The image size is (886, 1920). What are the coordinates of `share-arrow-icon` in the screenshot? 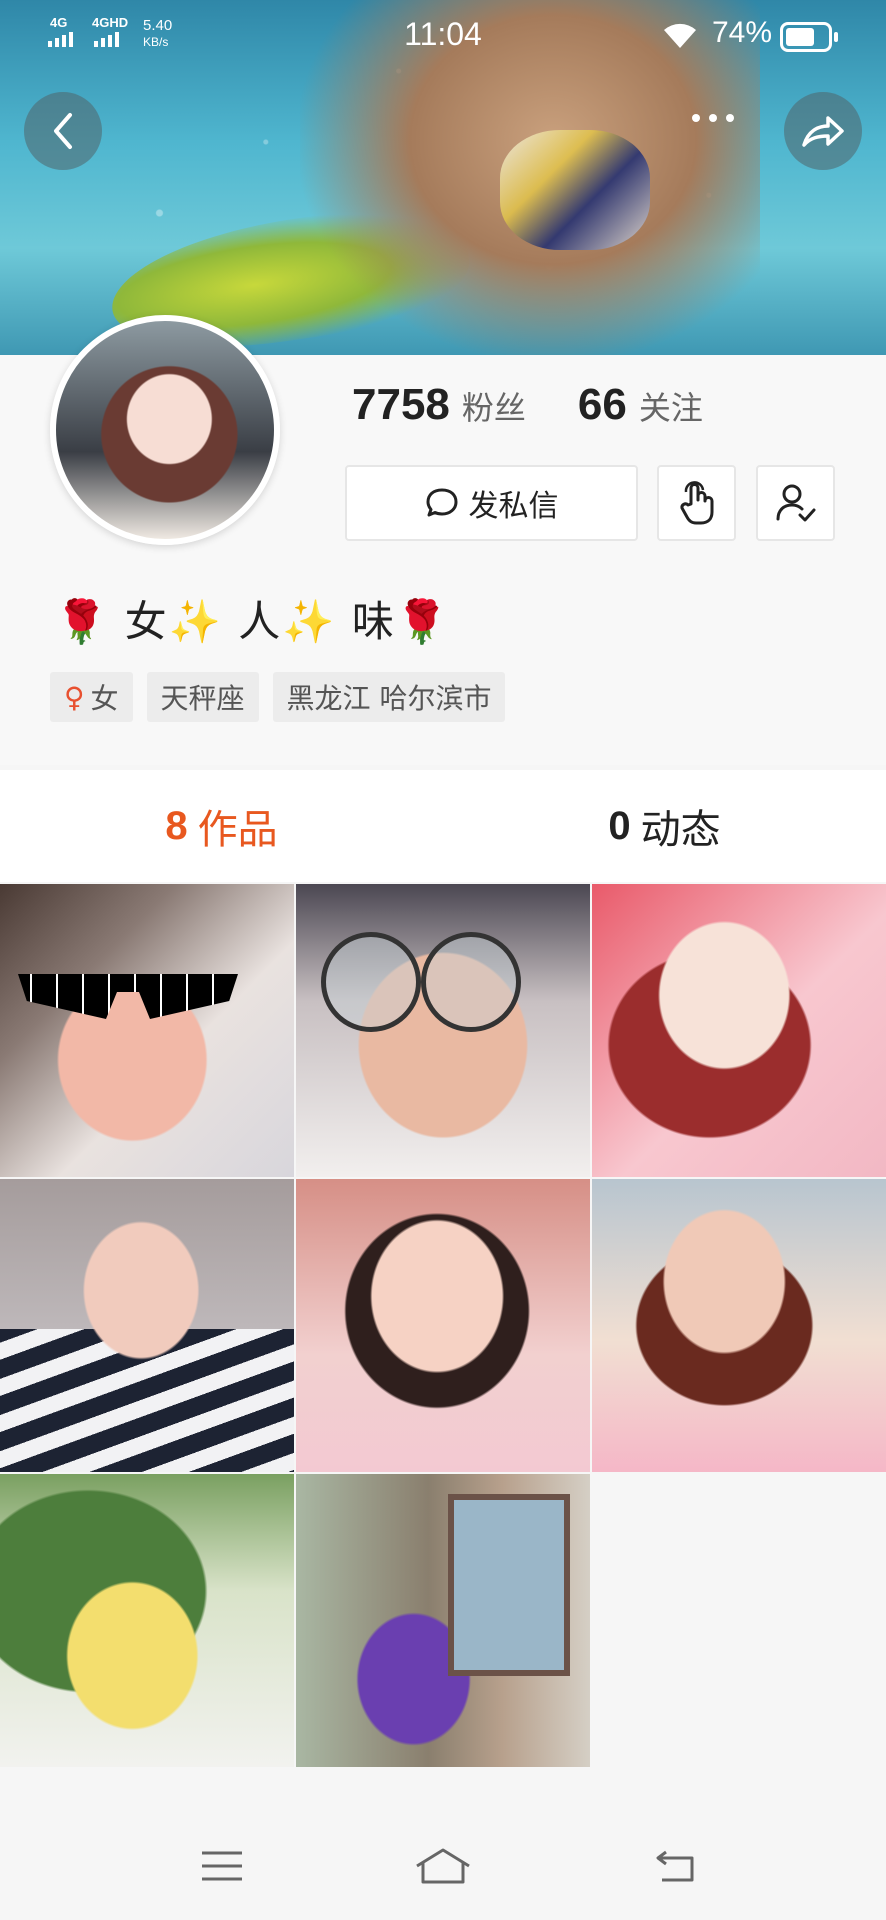 It's located at (823, 131).